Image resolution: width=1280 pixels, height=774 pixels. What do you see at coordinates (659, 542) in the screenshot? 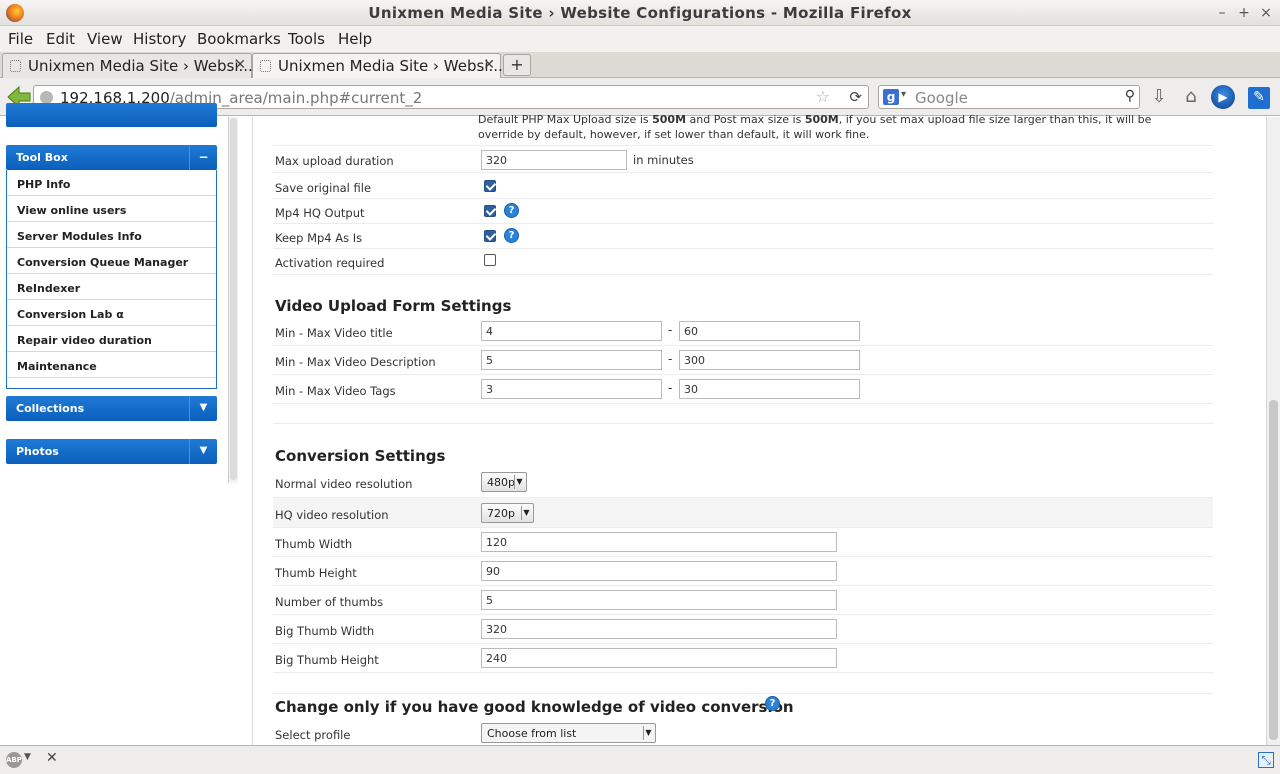
I see `thumb-width-input` at bounding box center [659, 542].